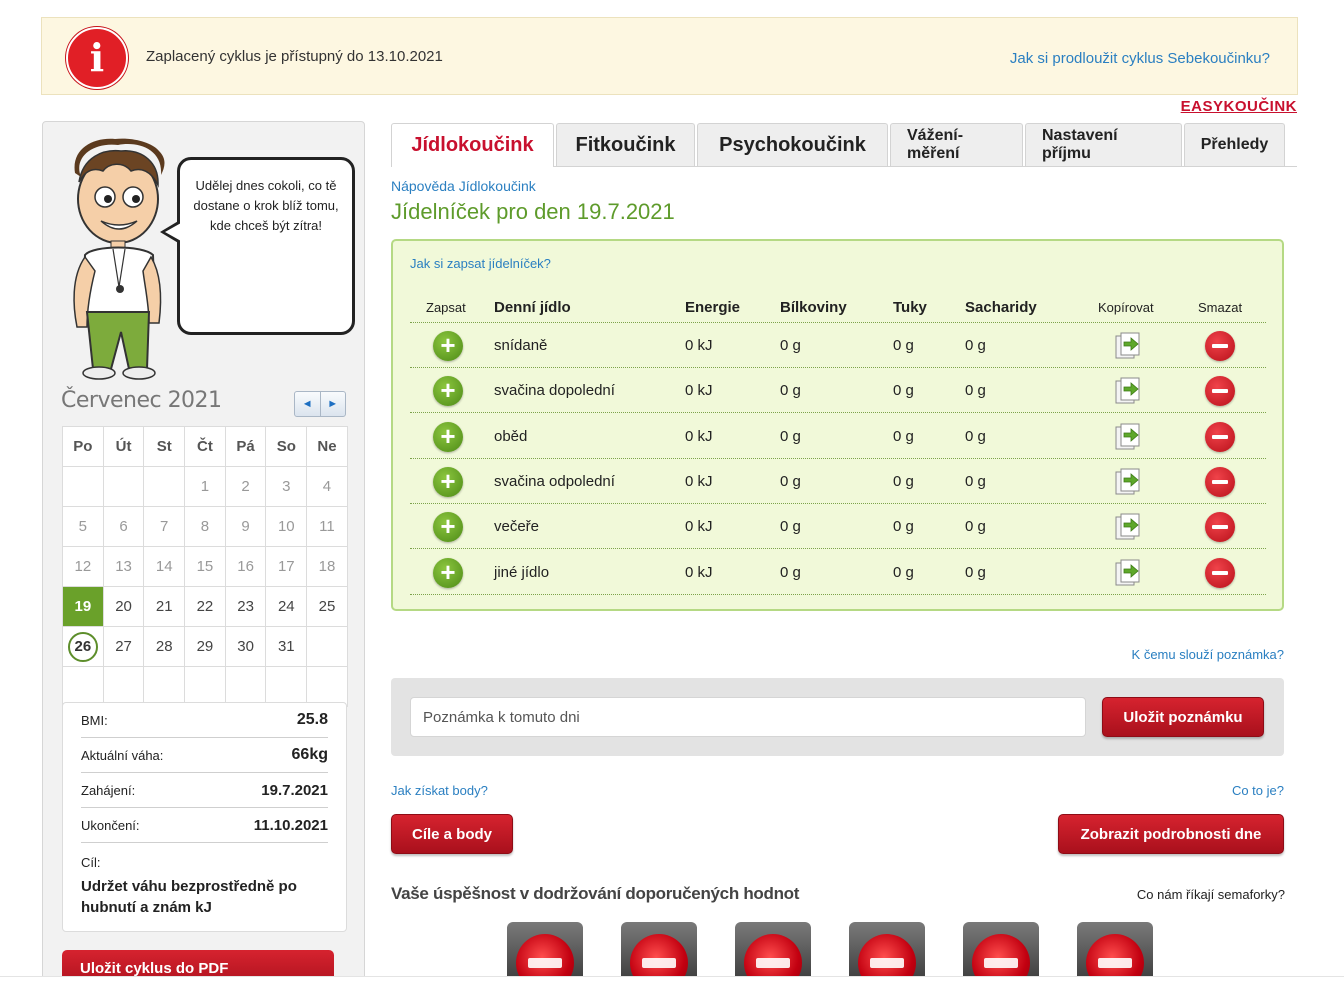 This screenshot has width=1344, height=998. Describe the element at coordinates (1211, 894) in the screenshot. I see `traffic-lights-link: Co nám říkají semaforky?` at that location.